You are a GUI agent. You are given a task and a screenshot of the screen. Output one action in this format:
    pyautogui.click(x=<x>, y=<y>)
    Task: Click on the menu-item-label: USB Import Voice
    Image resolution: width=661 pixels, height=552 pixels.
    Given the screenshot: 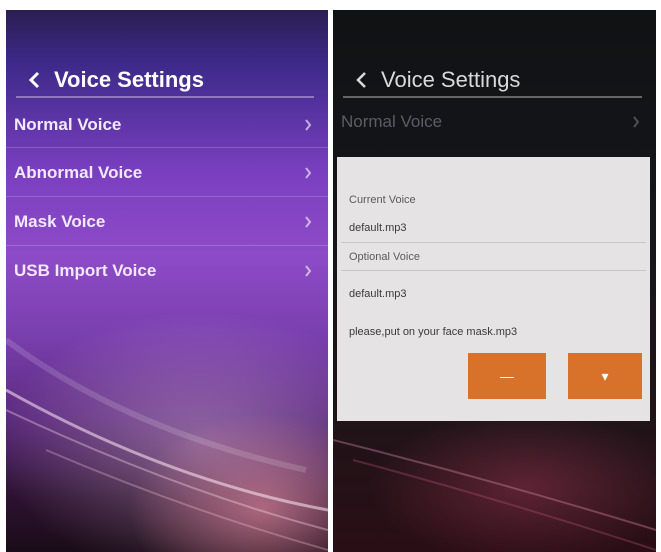 What is the action you would take?
    pyautogui.click(x=85, y=270)
    